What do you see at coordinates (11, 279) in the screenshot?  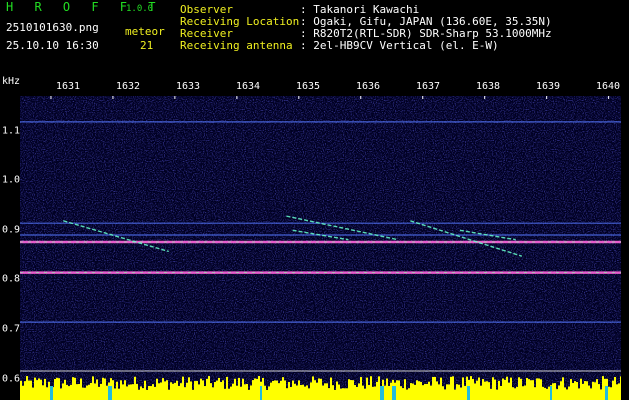 I see `y-tick-label: 0.8` at bounding box center [11, 279].